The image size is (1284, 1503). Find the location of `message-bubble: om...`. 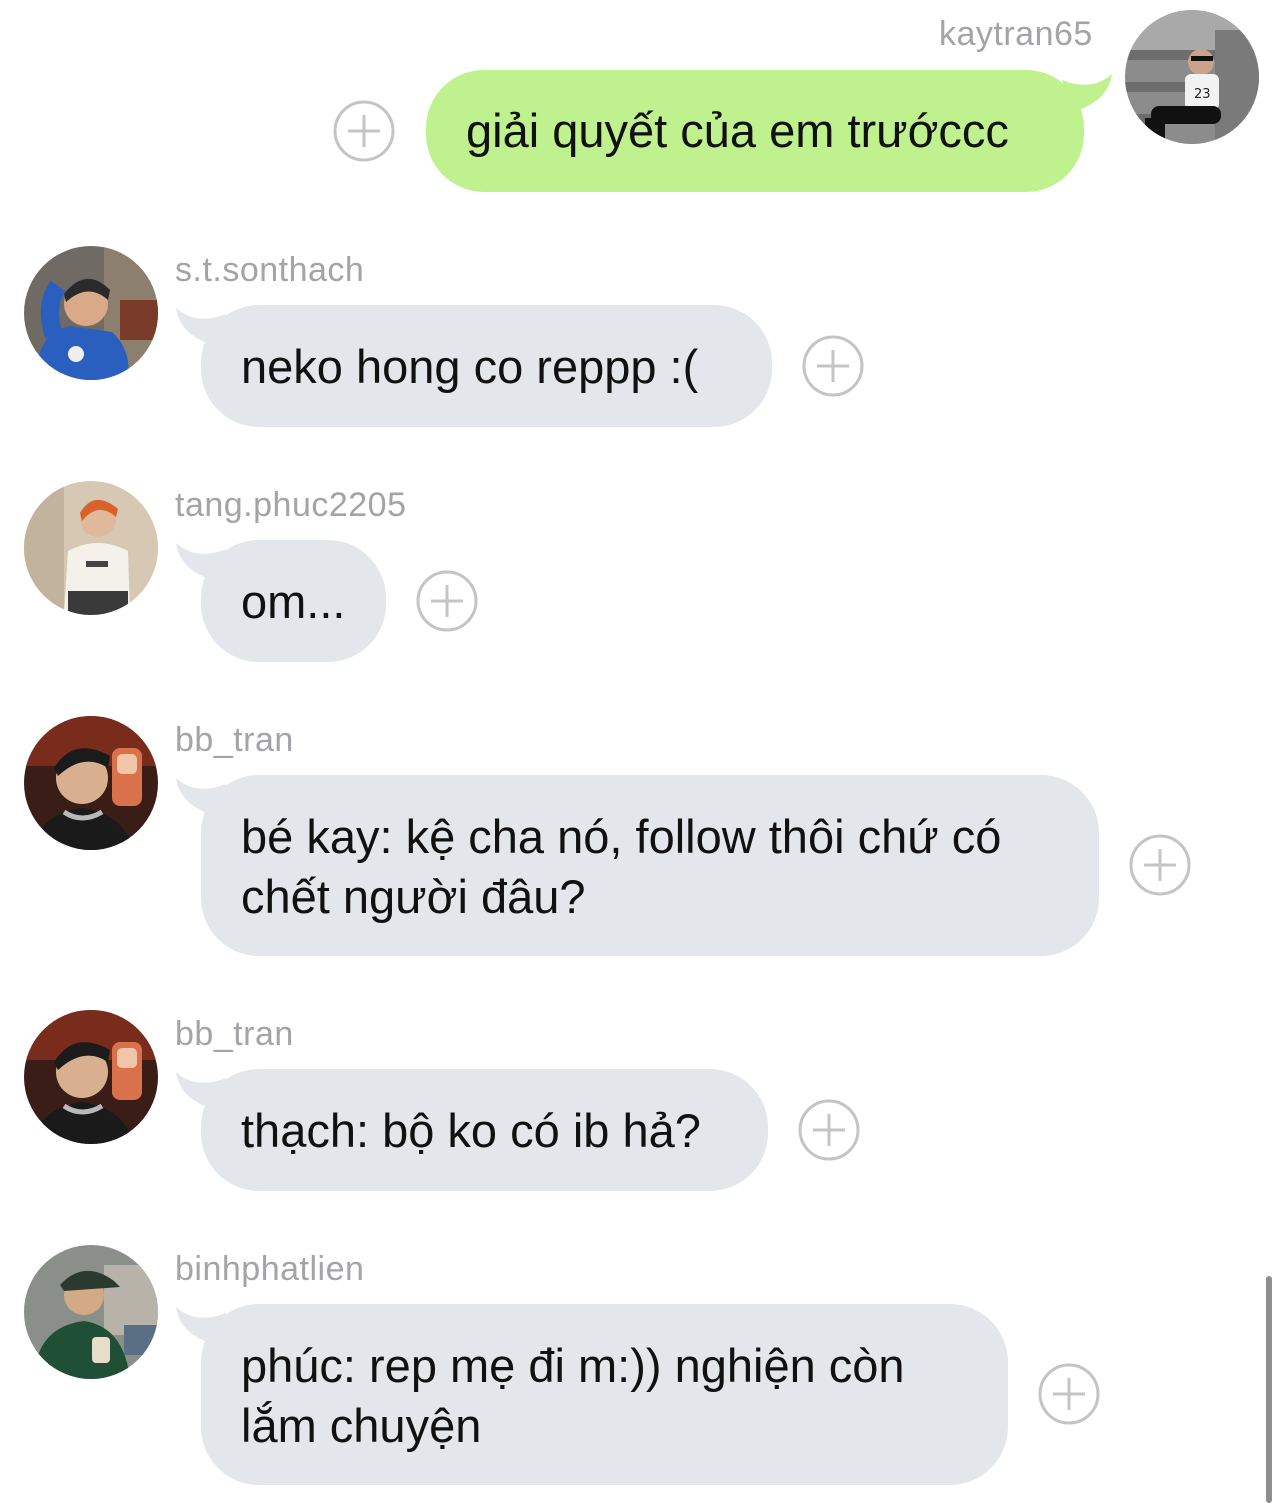

message-bubble: om... is located at coordinates (293, 601).